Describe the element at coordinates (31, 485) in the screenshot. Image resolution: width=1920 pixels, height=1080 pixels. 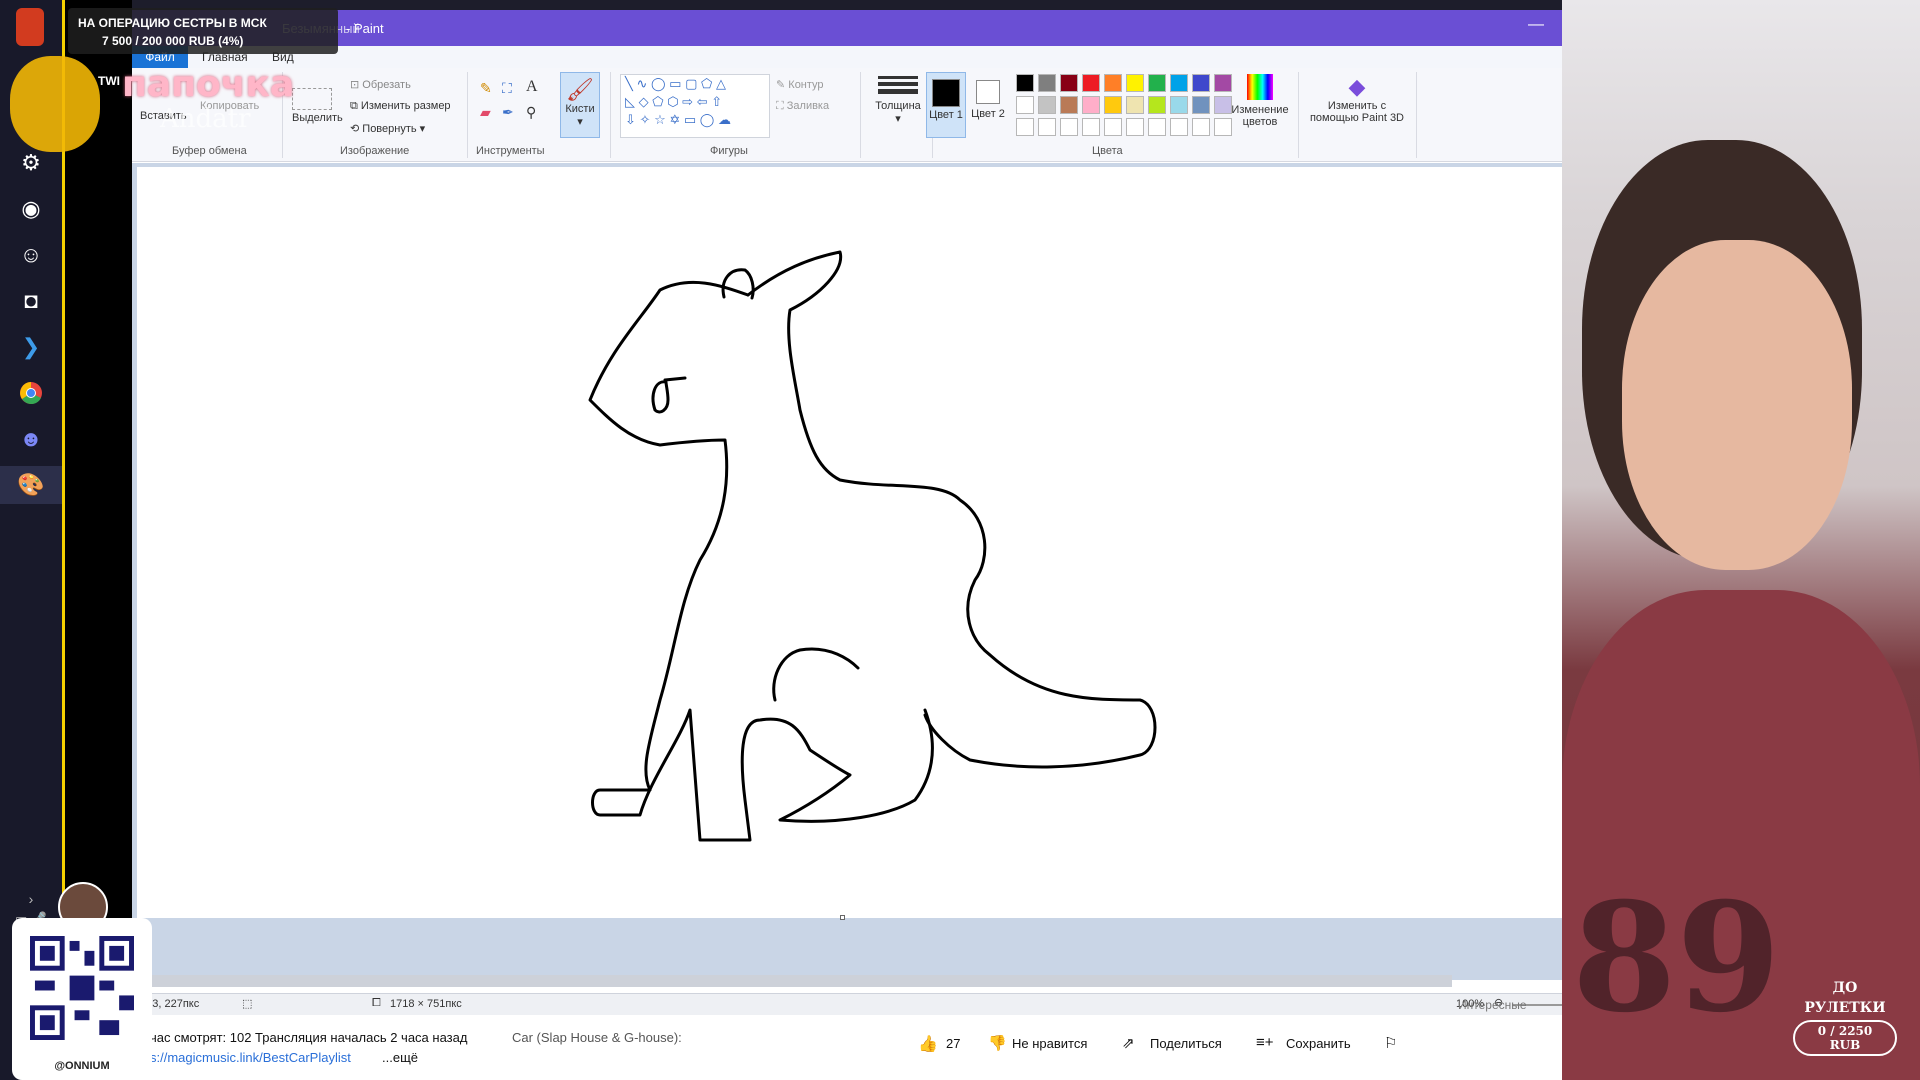
I see `paint-taskbar-icon: 🎨` at that location.